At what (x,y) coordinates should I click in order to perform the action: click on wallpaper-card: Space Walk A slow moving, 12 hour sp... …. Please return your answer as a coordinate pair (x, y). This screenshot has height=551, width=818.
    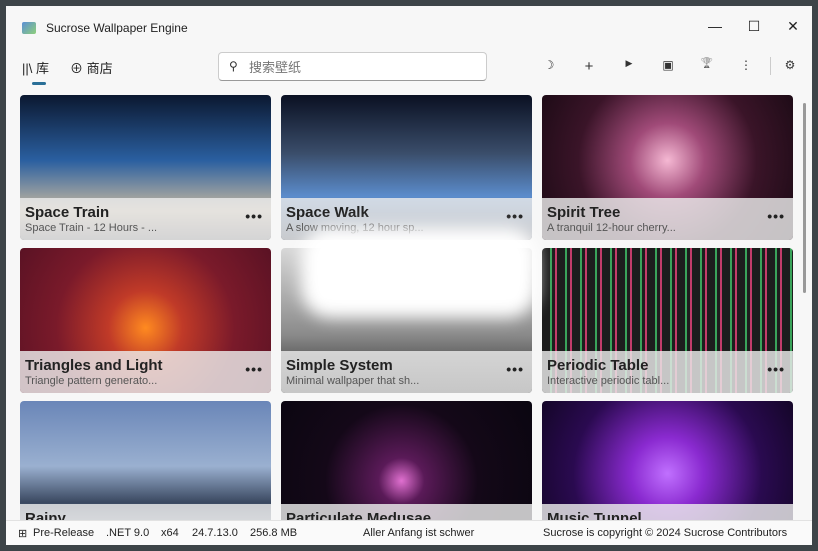
    Looking at the image, I should click on (406, 167).